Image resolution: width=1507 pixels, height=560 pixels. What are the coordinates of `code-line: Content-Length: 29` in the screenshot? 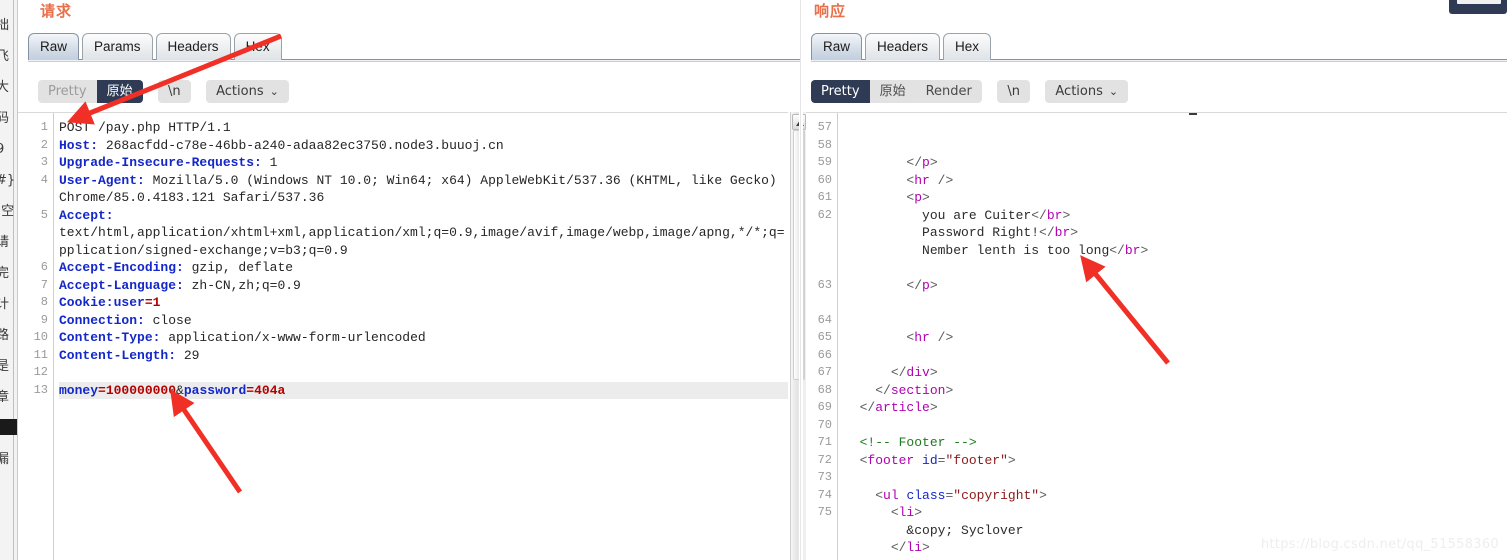 It's located at (423, 356).